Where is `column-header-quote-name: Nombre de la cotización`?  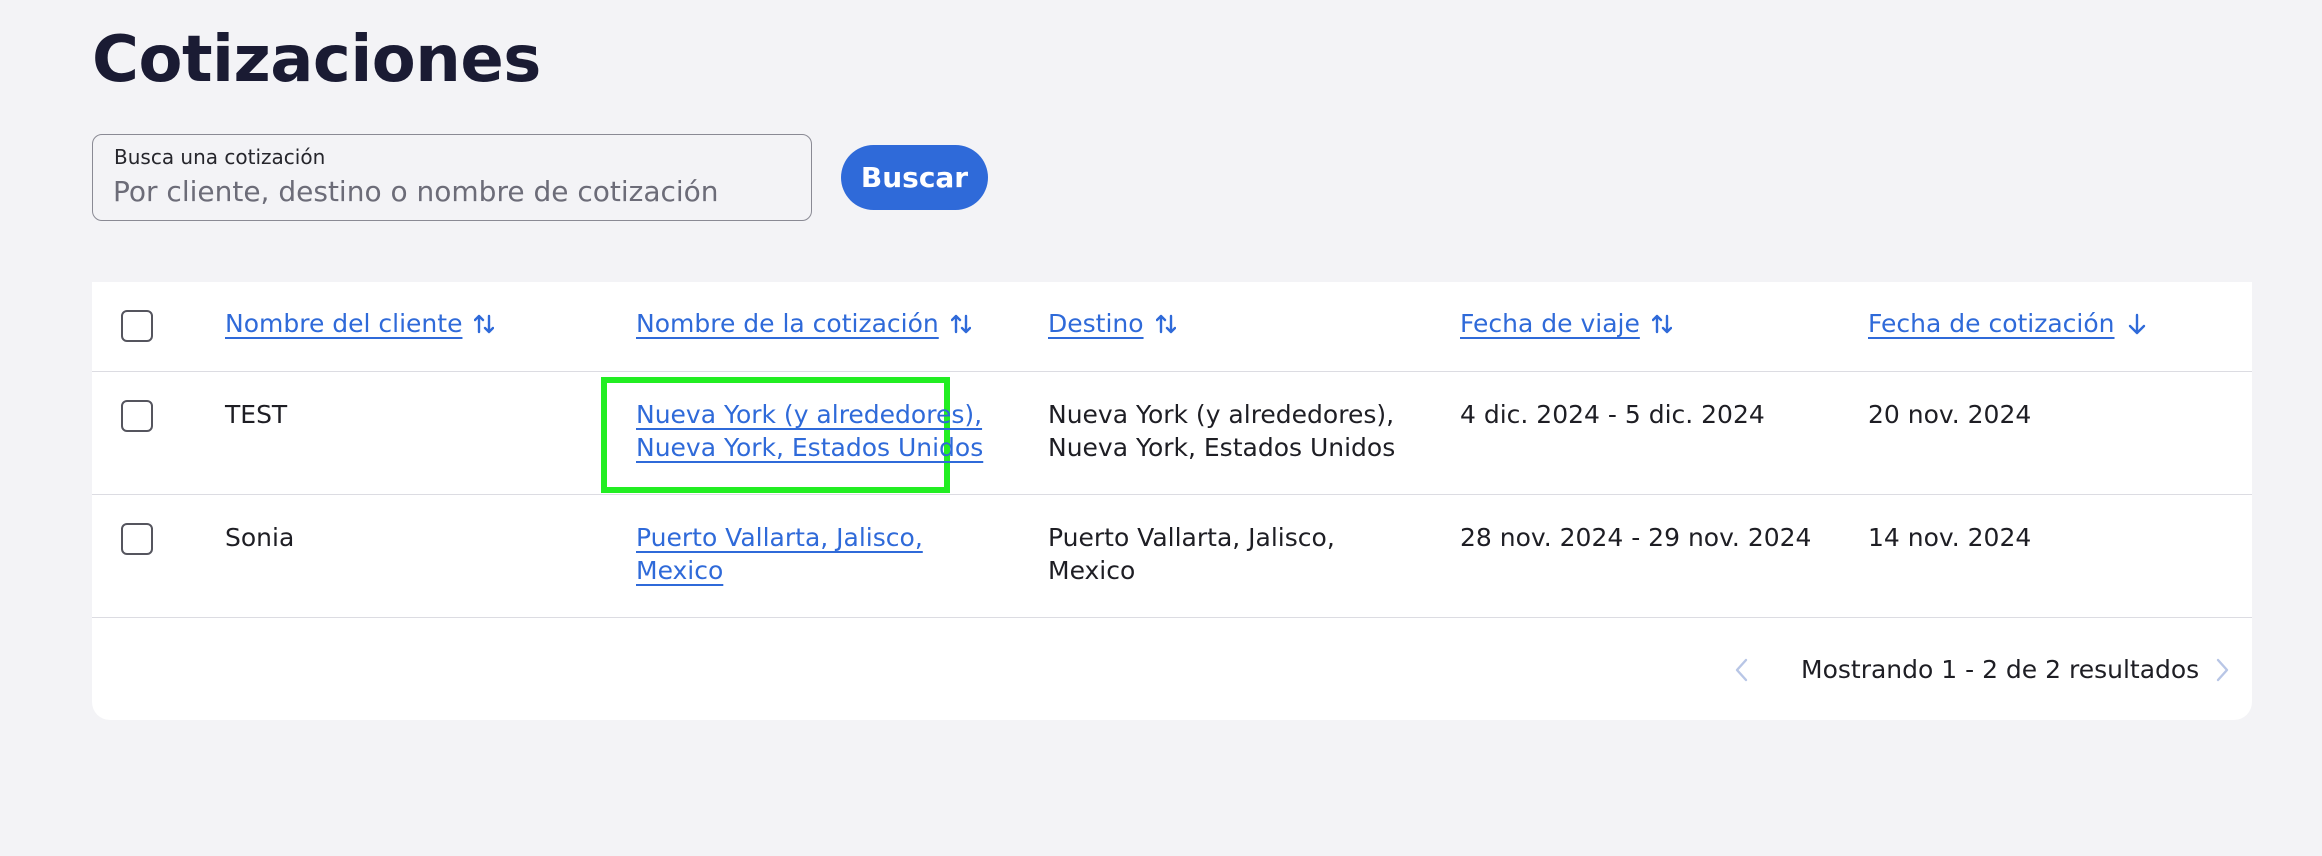
column-header-quote-name: Nombre de la cotización is located at coordinates (803, 323).